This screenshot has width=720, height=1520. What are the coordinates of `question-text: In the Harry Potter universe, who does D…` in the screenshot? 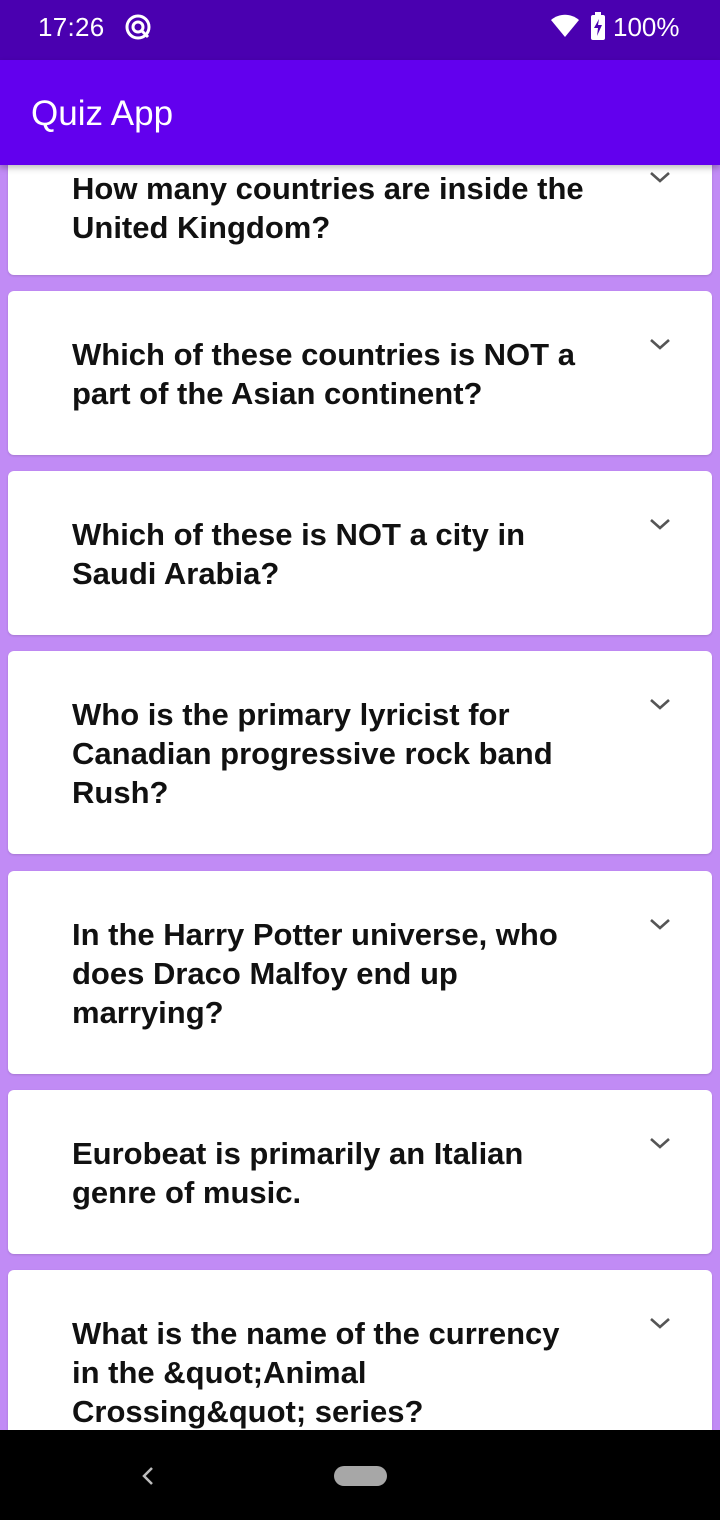 It's located at (315, 973).